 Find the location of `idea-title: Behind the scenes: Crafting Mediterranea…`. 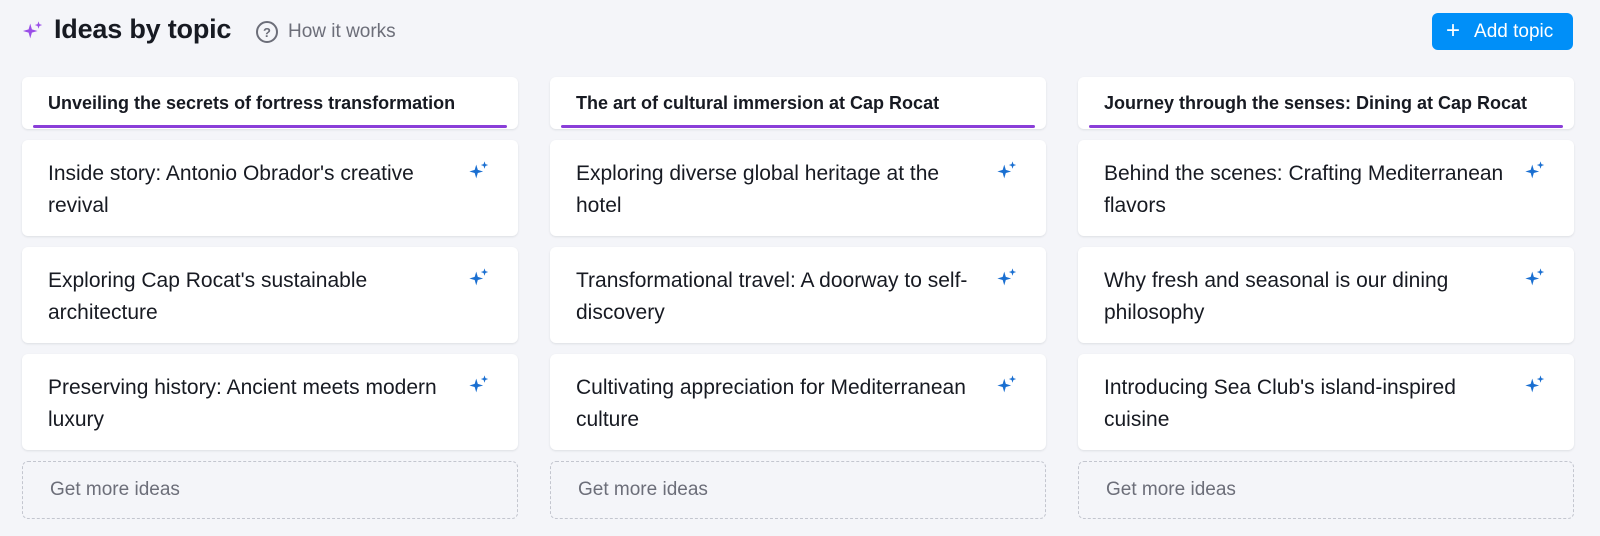

idea-title: Behind the scenes: Crafting Mediterranea… is located at coordinates (1304, 189).